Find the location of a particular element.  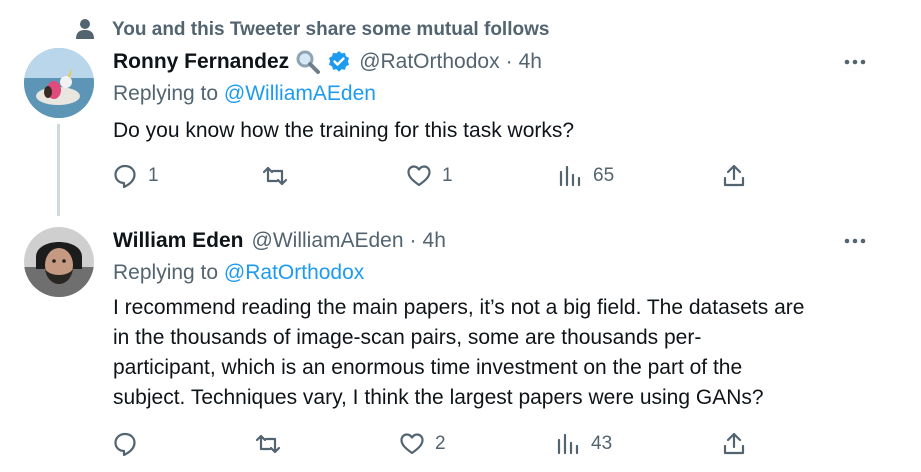

tweet-actions: 1 1 65 is located at coordinates (460, 176).